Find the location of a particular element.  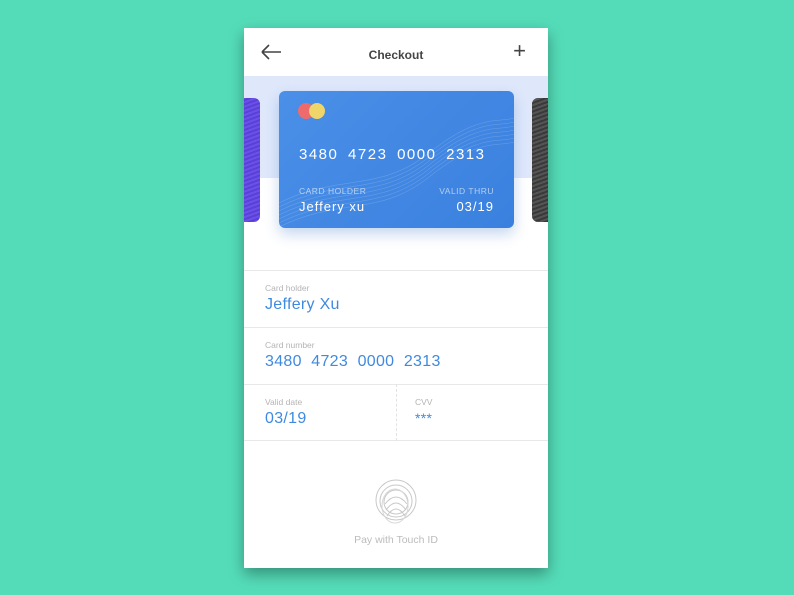

card-number: 3480 4723 0000 2313 is located at coordinates (392, 154).